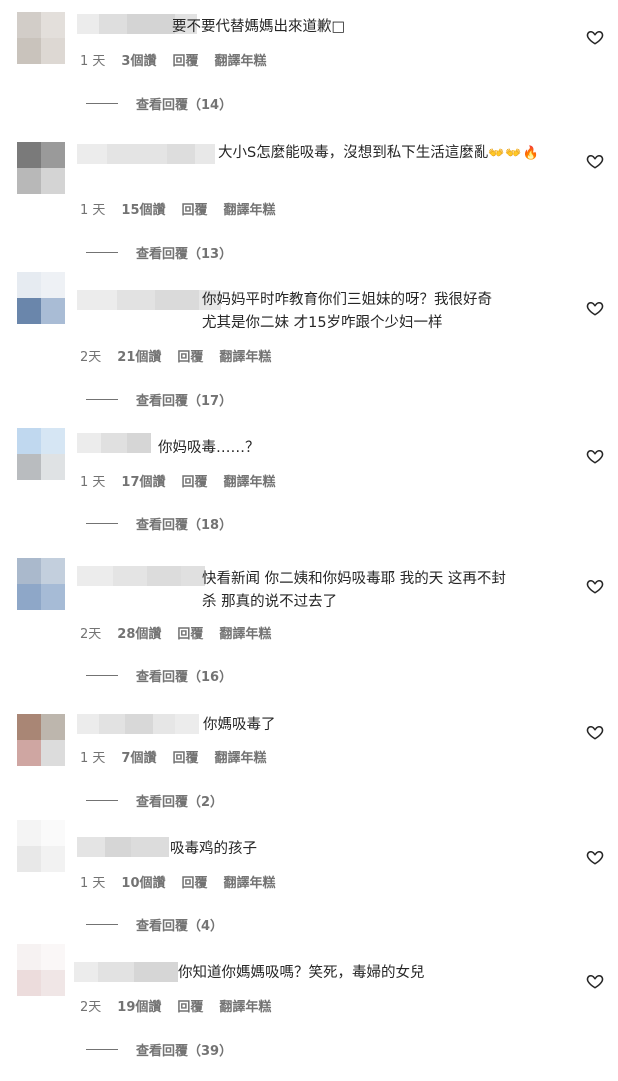 The width and height of the screenshot is (618, 1081). Describe the element at coordinates (178, 881) in the screenshot. I see `comment-meta: 1 天 10個讚 回覆 翻譯年糕` at that location.